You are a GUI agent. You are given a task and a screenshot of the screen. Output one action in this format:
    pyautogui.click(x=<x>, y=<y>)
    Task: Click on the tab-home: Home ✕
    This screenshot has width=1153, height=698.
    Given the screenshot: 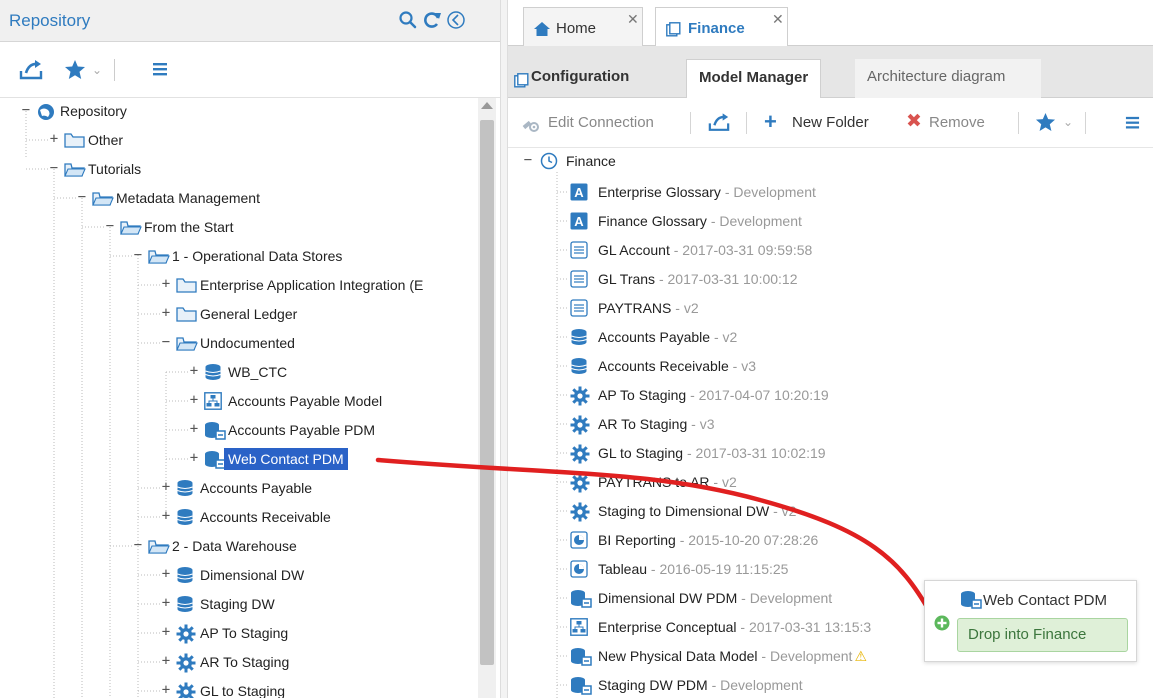 What is the action you would take?
    pyautogui.click(x=583, y=27)
    